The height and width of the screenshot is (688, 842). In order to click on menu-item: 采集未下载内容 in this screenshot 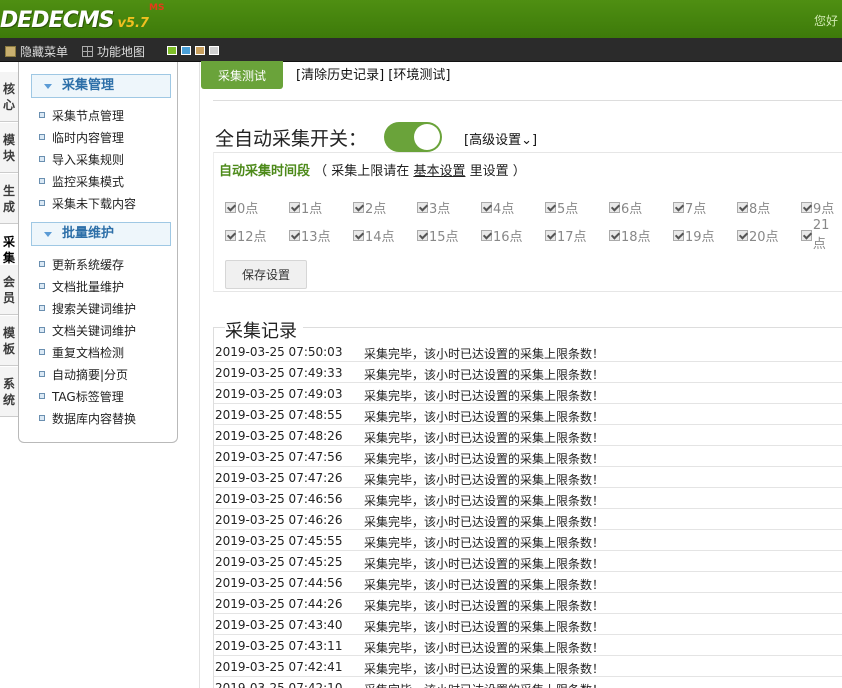, I will do `click(87, 203)`.